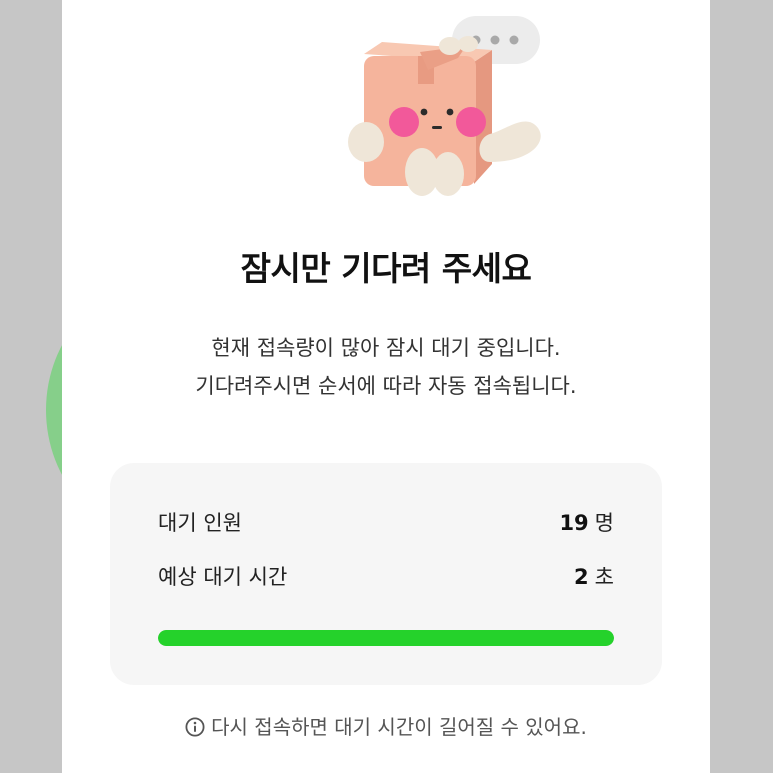 The image size is (773, 773). Describe the element at coordinates (223, 577) in the screenshot. I see `wait-time-label: 예상 대기 시간` at that location.